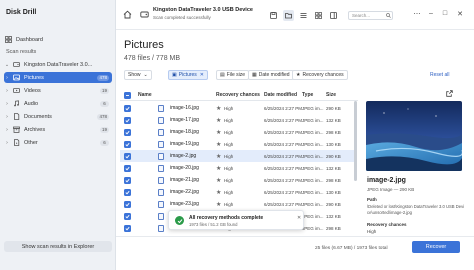 This screenshot has height=270, width=474. I want to click on search-icon, so click(388, 16).